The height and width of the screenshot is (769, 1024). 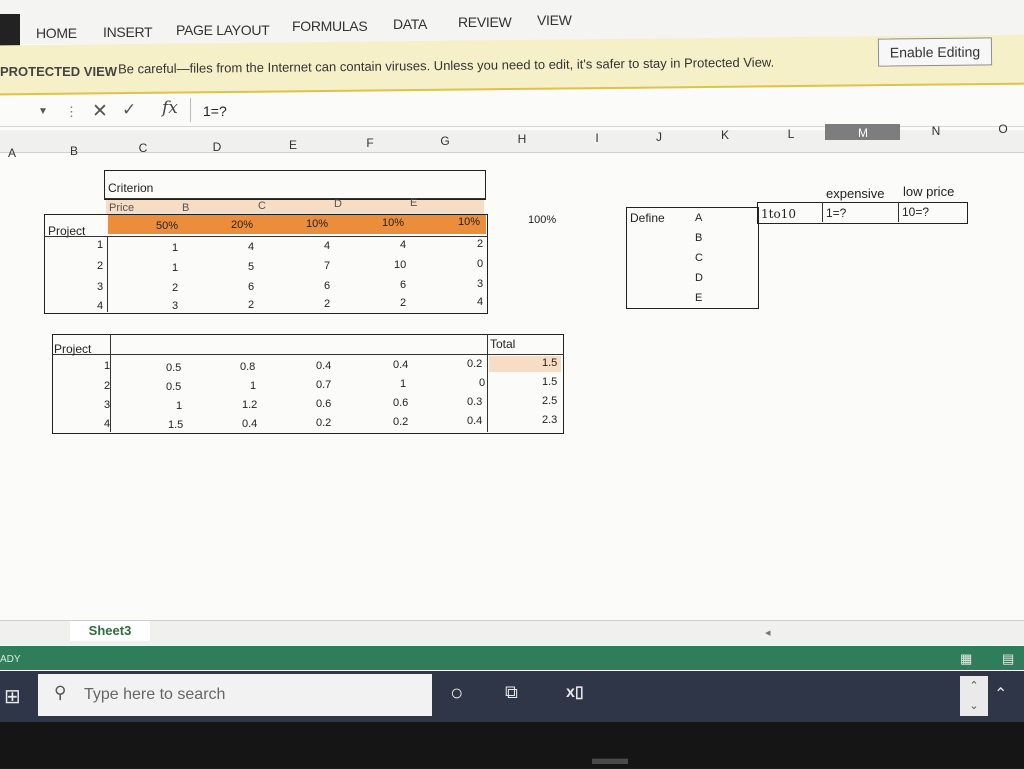 I want to click on t2-r4-c5: 0.4, so click(x=474, y=421).